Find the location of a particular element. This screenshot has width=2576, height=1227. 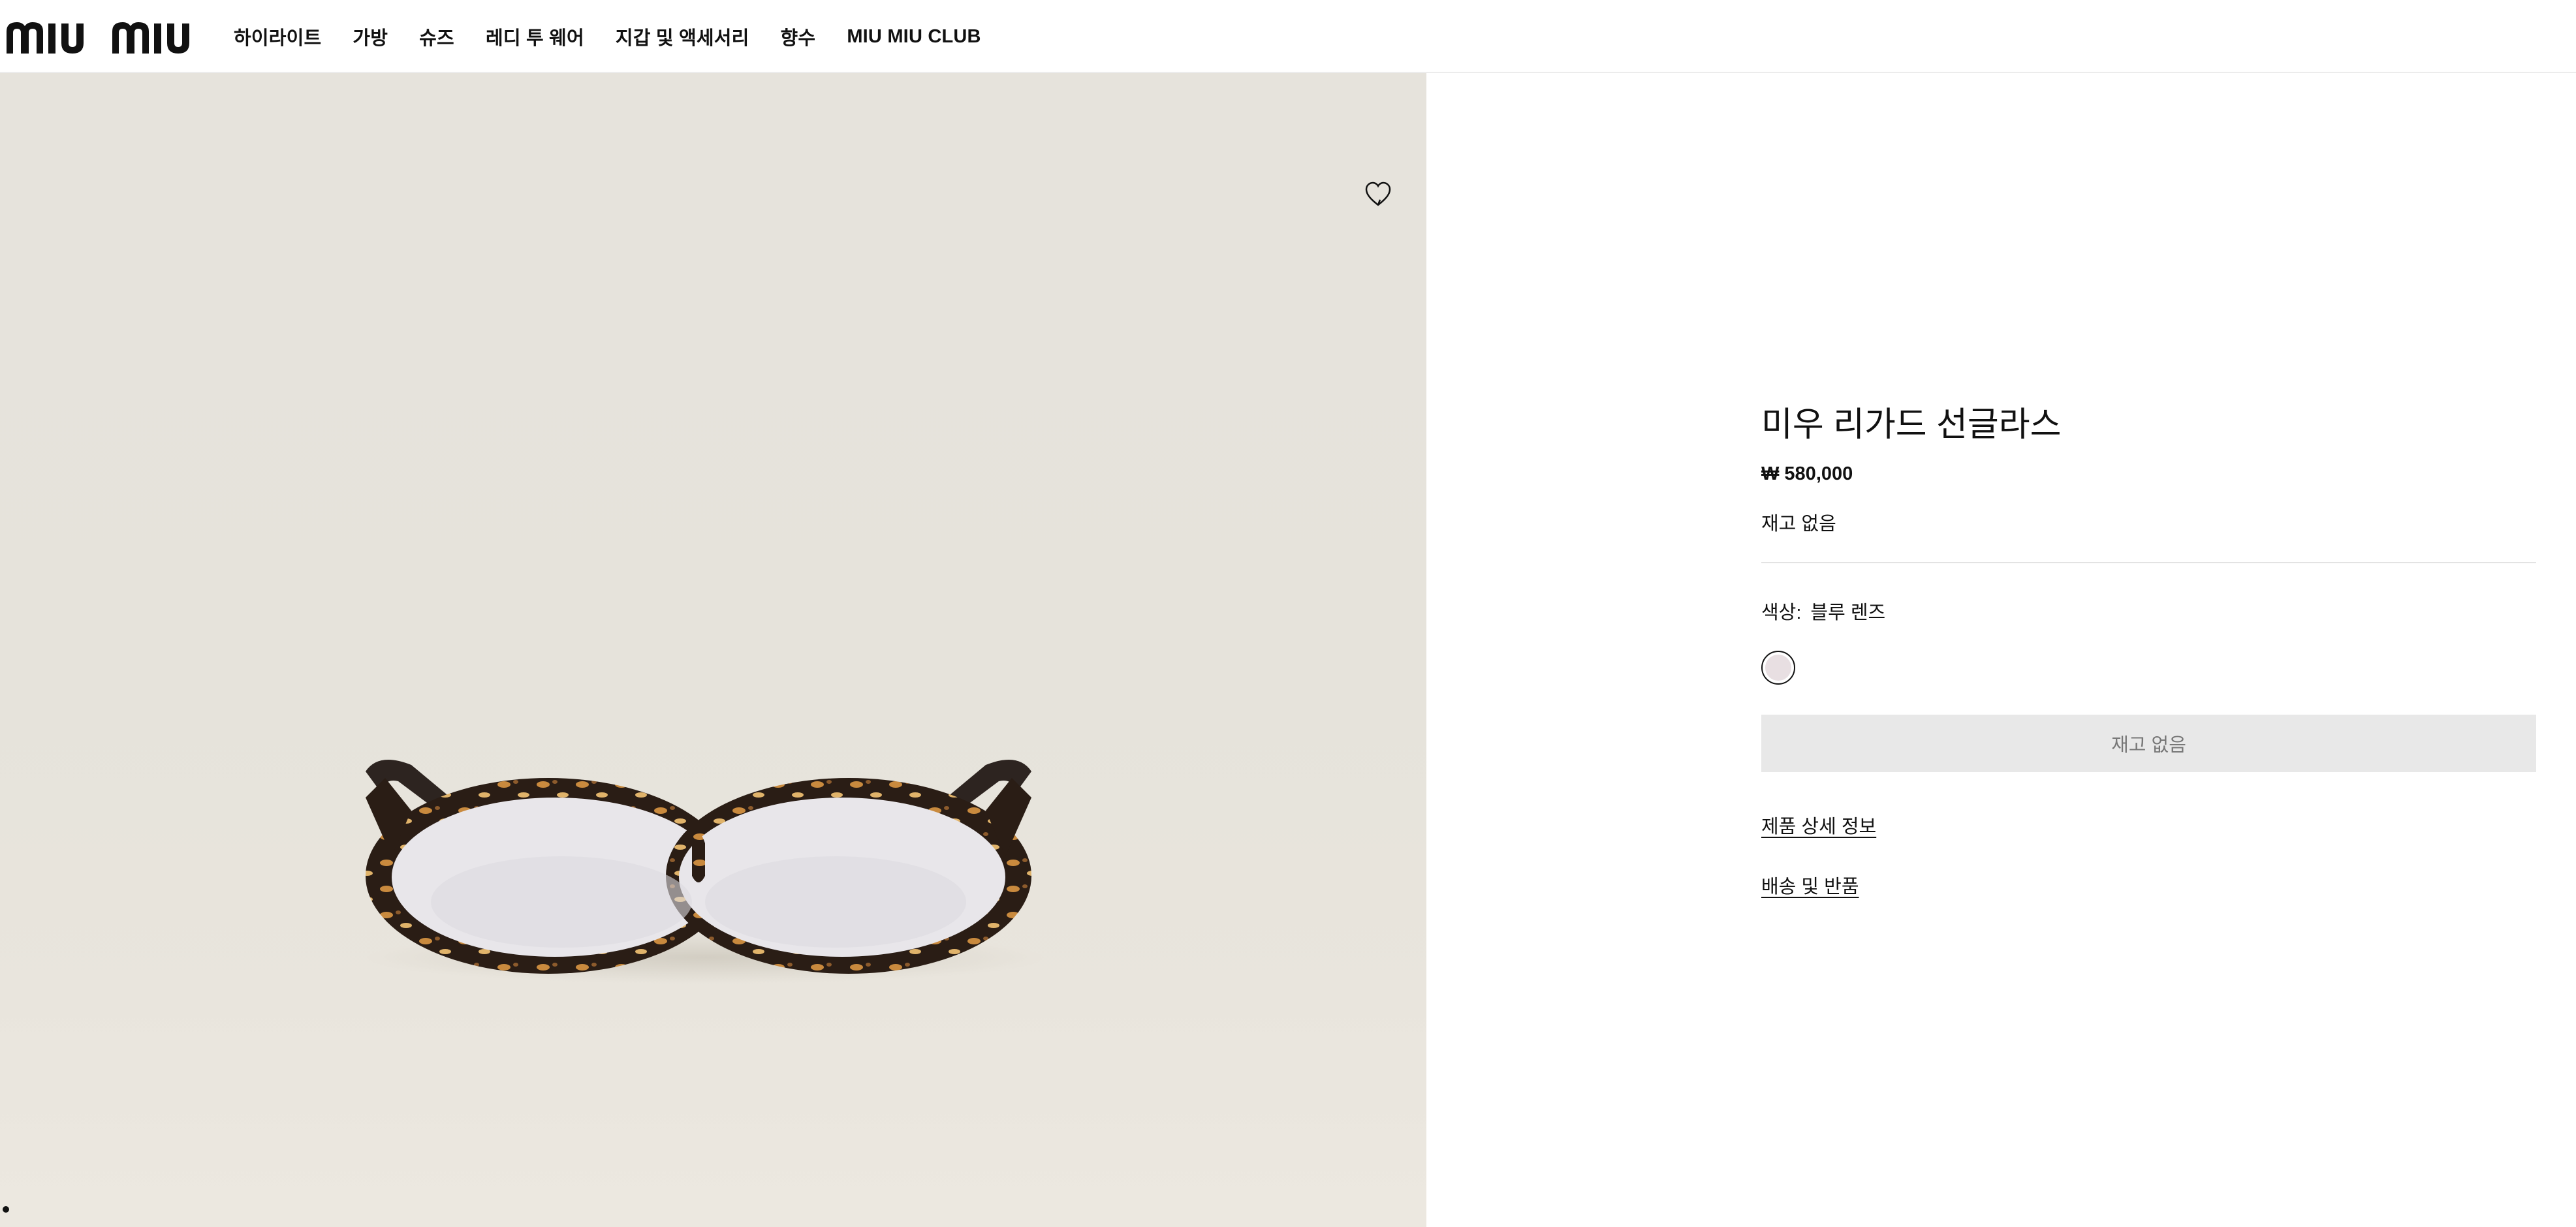

nav-miu-miu-club: MIU MIU CLUB is located at coordinates (914, 37).